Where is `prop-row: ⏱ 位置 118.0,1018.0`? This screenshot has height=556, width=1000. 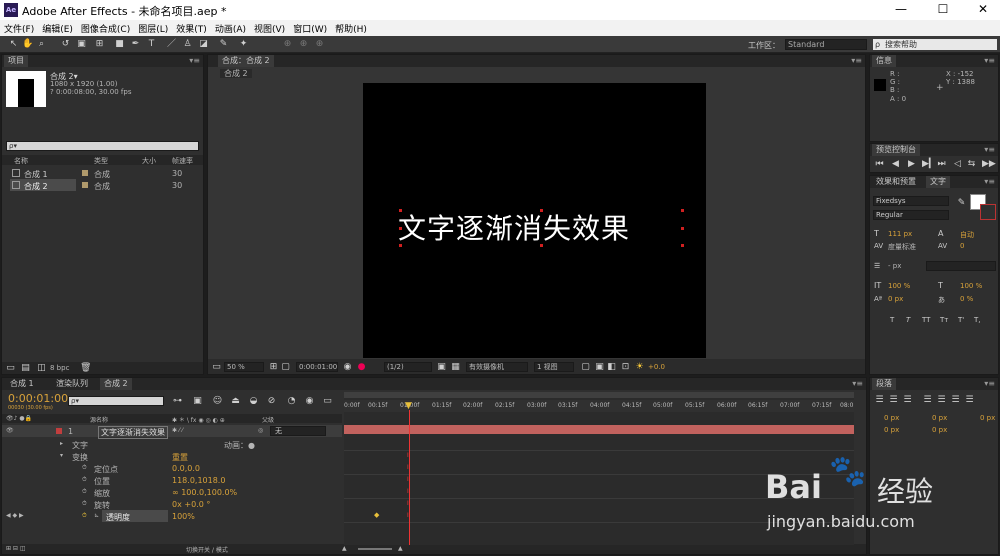
prop-row: ⏱ 位置 118.0,1018.0 is located at coordinates (172, 480).